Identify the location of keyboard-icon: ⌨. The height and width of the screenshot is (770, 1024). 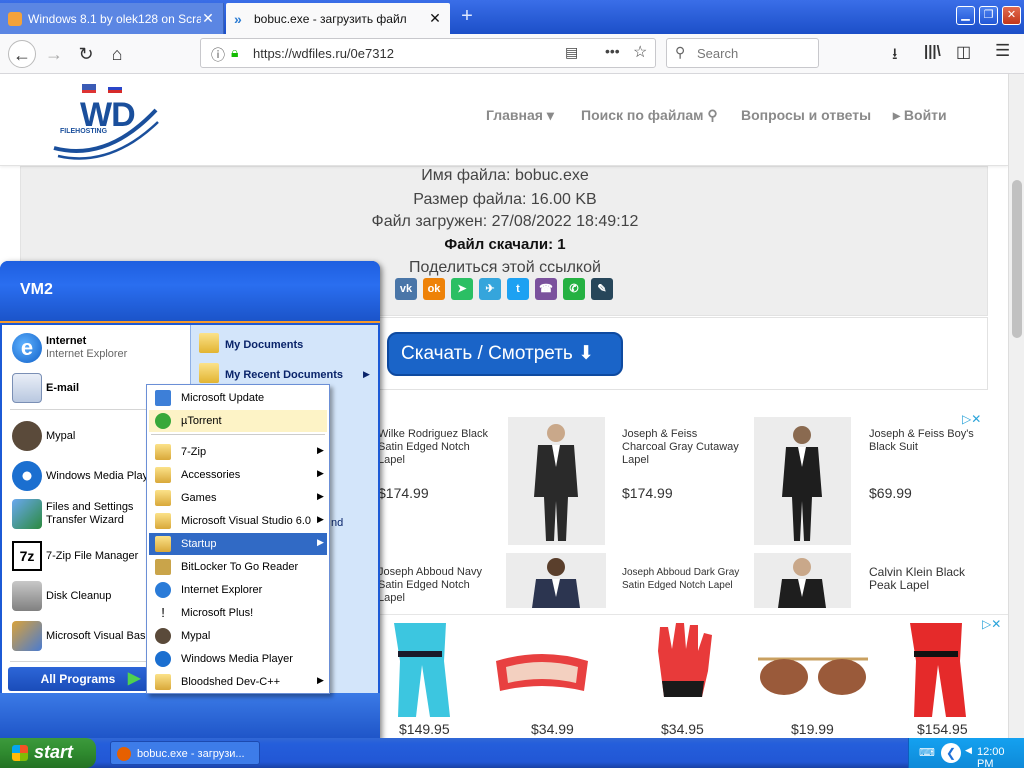
(927, 752).